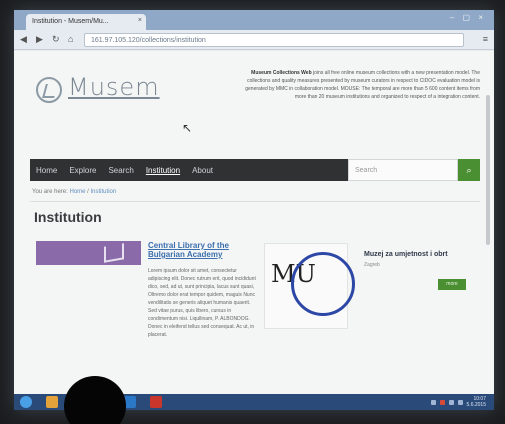  What do you see at coordinates (82, 170) in the screenshot?
I see `nav-item-explore: Explore` at bounding box center [82, 170].